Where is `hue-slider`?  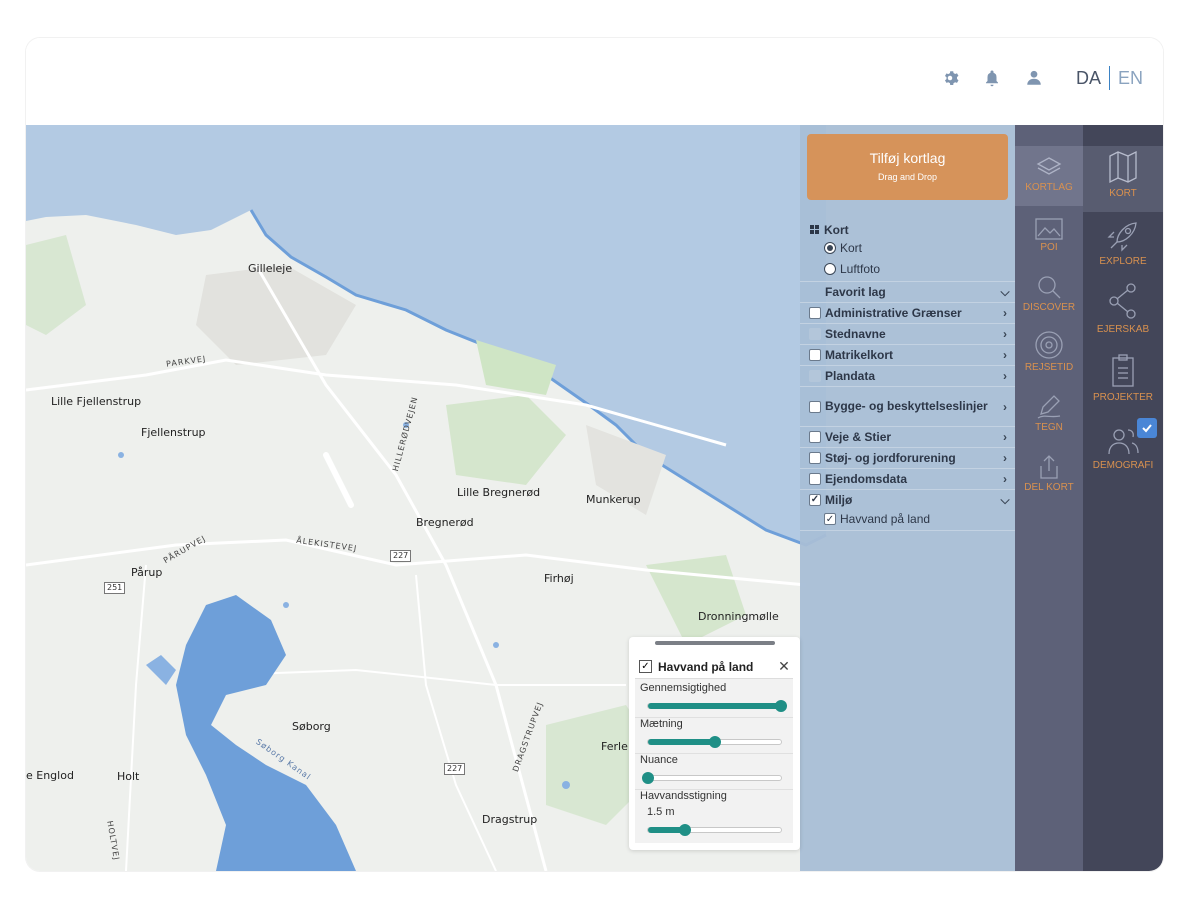 hue-slider is located at coordinates (712, 778).